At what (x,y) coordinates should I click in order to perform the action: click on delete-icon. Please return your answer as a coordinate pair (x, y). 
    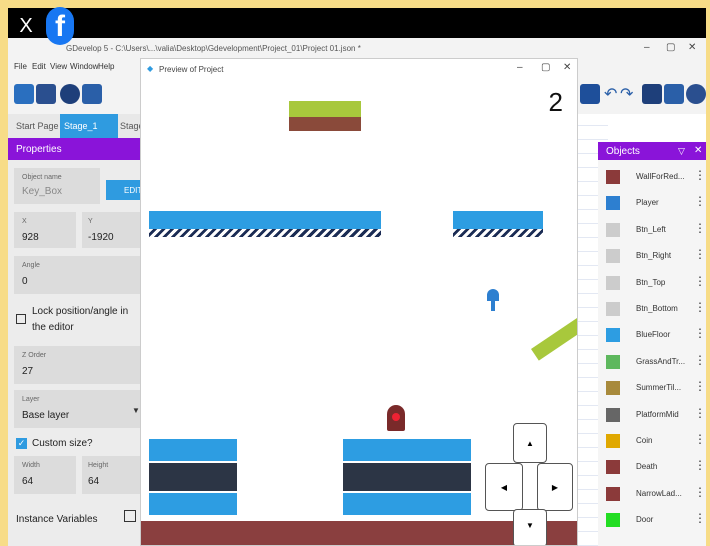
    Looking at the image, I should click on (652, 94).